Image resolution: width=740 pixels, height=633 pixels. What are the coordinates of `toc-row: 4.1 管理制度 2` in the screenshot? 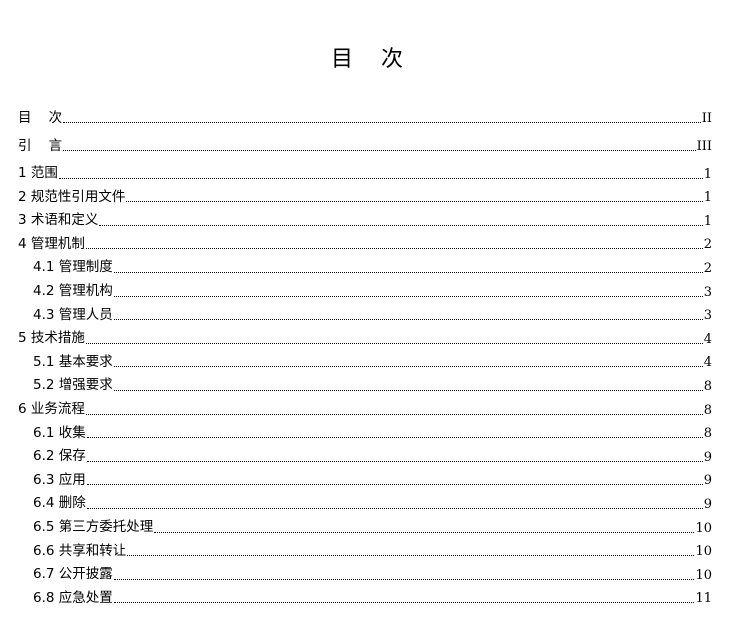 It's located at (365, 264).